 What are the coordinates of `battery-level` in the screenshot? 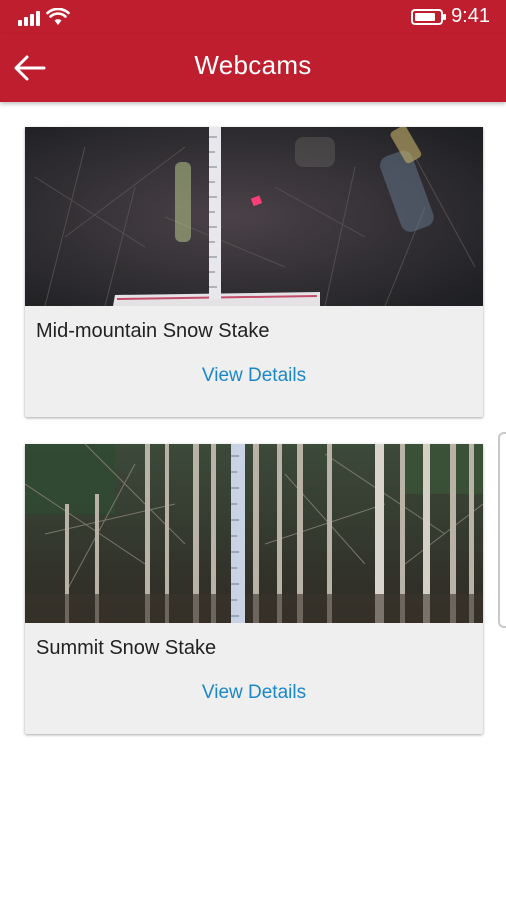 It's located at (425, 16).